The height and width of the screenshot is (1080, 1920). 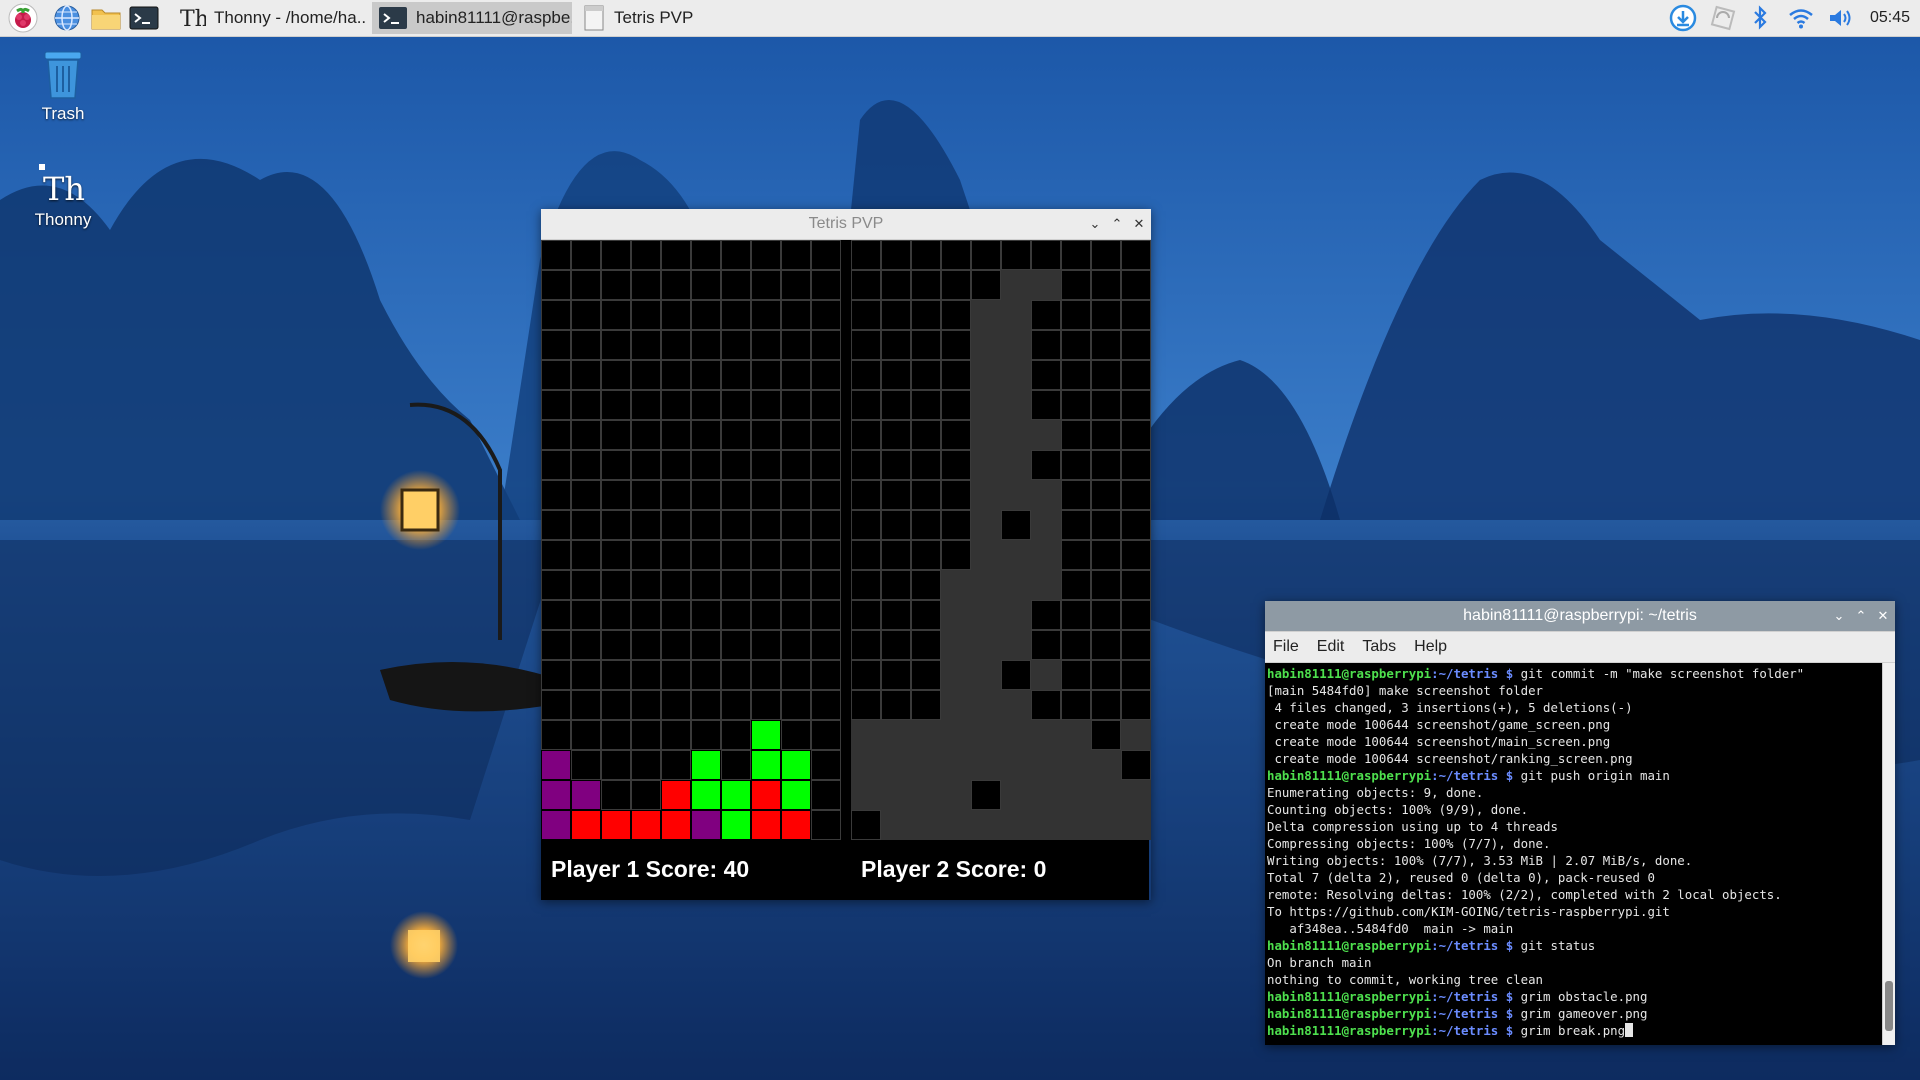 I want to click on terminal-launcher, so click(x=144, y=18).